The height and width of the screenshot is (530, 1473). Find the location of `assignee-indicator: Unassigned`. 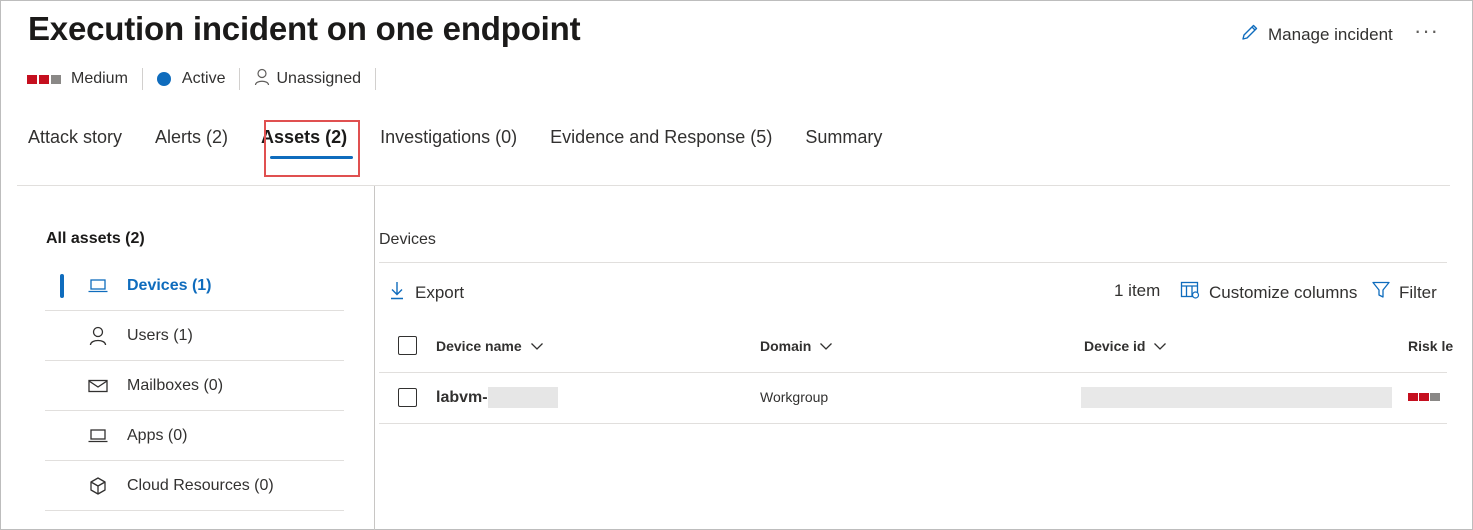

assignee-indicator: Unassigned is located at coordinates (307, 79).